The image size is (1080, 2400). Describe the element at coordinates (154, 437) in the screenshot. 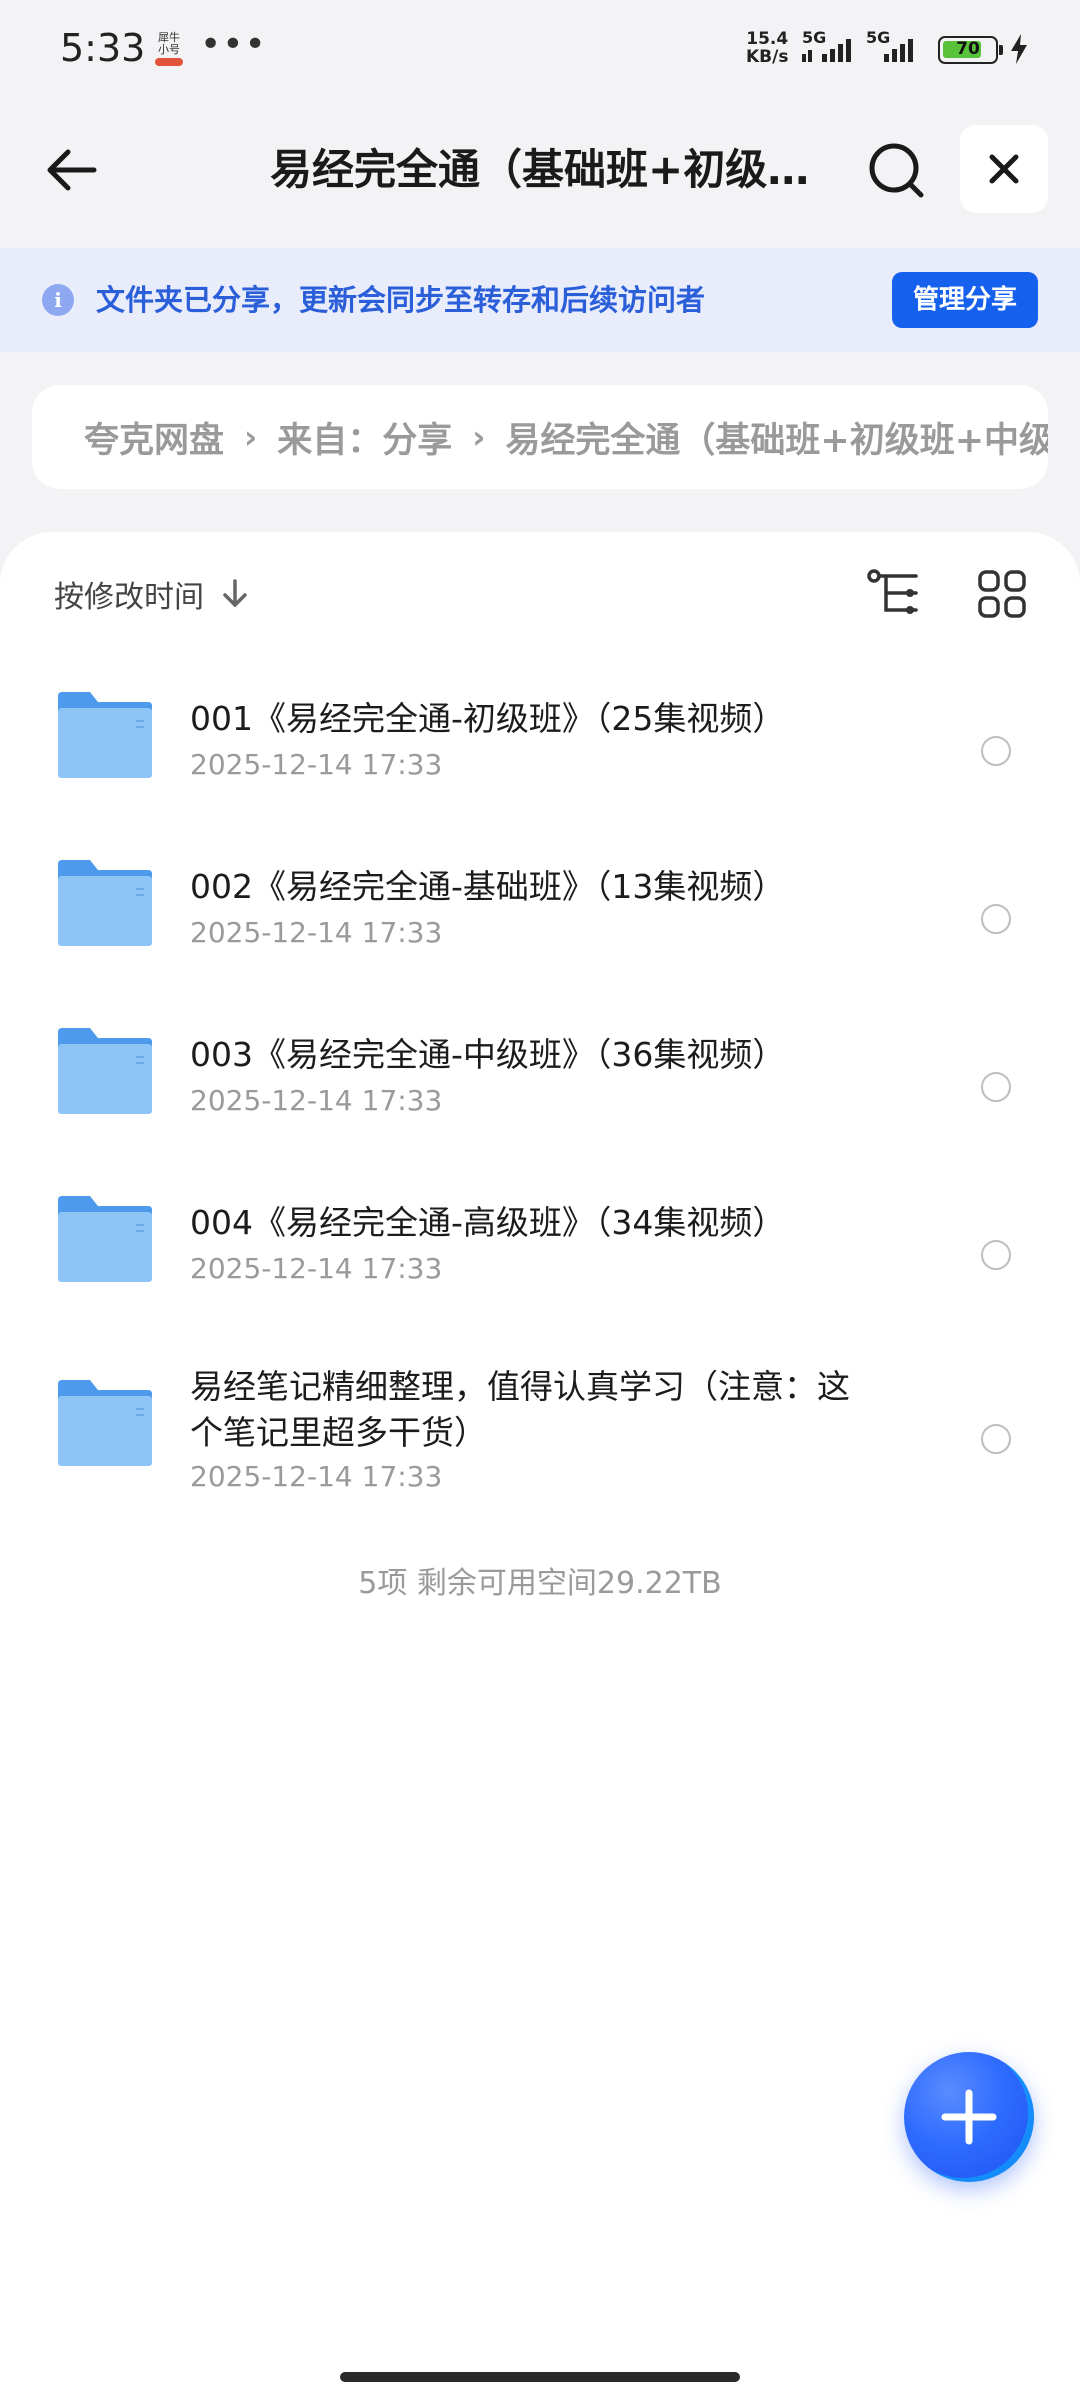

I see `breadcrumb-root: 夸克网盘` at that location.